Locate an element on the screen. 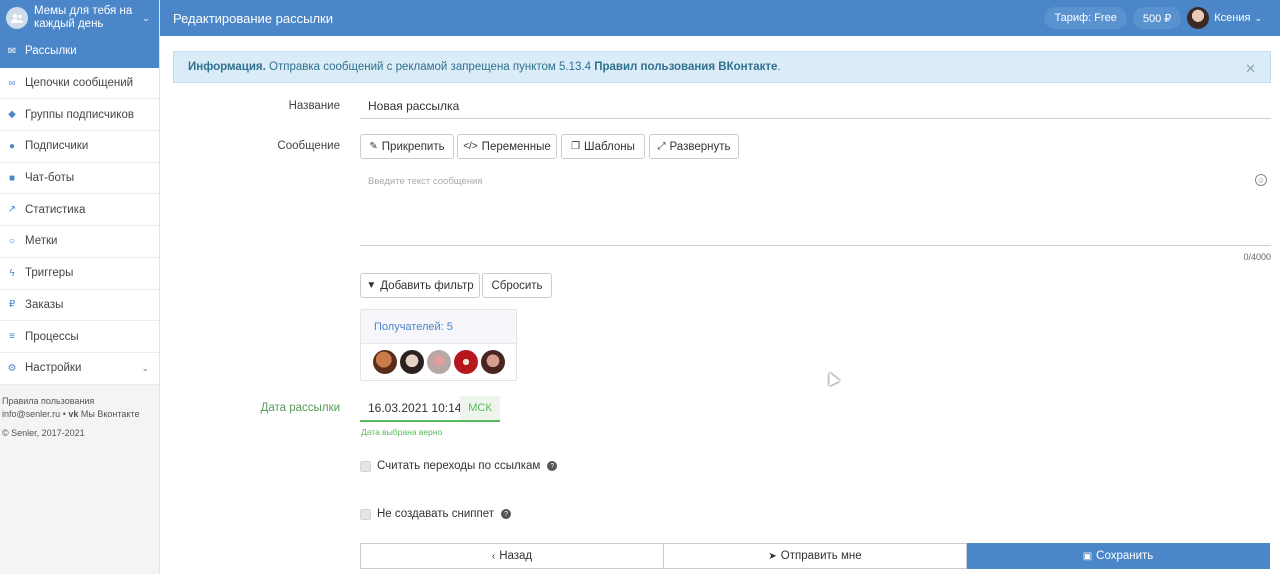 The width and height of the screenshot is (1280, 574). reset-button: Сбросить is located at coordinates (517, 285).